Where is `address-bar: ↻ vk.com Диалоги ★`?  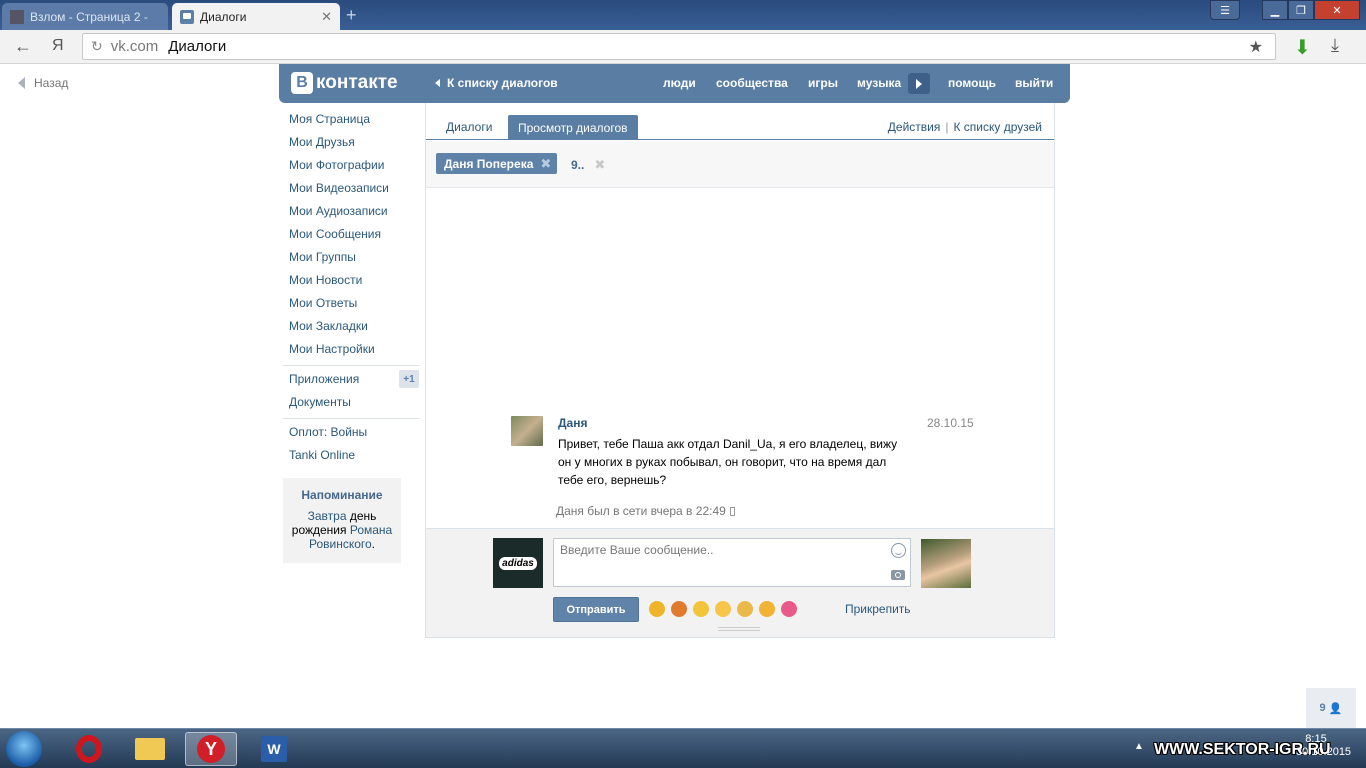
address-bar: ↻ vk.com Диалоги ★ is located at coordinates (679, 46).